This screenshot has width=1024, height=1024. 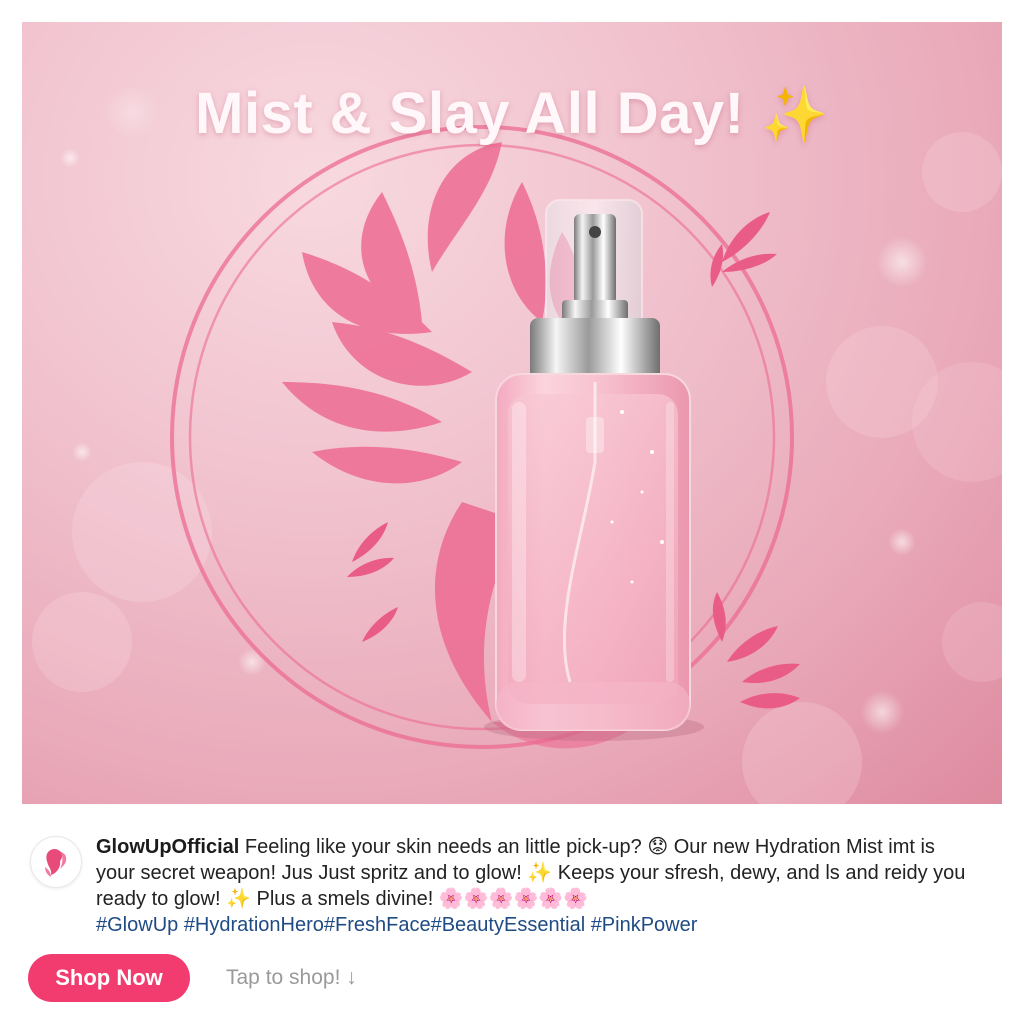 I want to click on tap-to-shop-hint: Tap to shop! ↓, so click(x=291, y=977).